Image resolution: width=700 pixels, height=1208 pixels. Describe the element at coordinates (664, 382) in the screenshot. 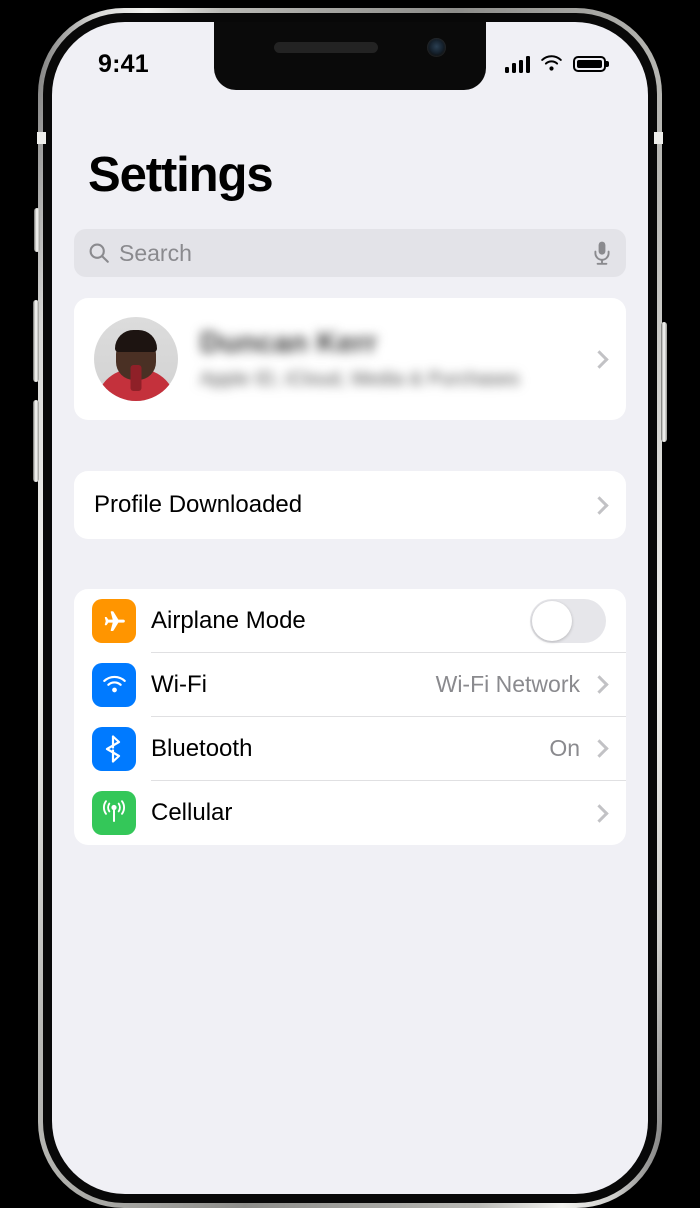

I see `side-power-button` at that location.